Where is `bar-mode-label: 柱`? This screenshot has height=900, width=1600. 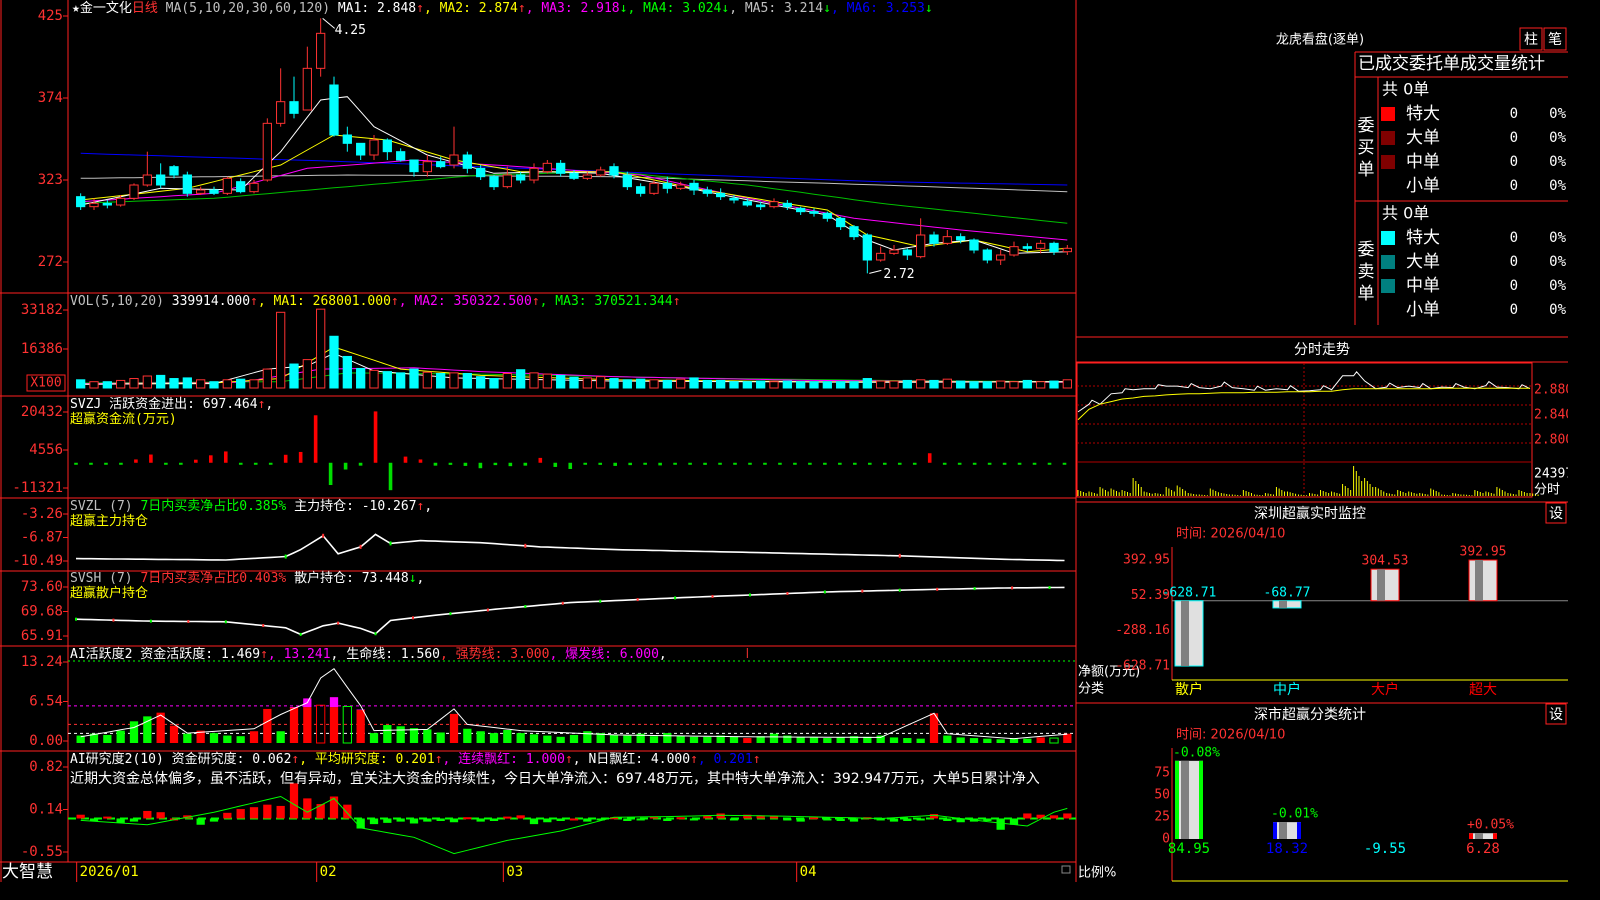 bar-mode-label: 柱 is located at coordinates (1531, 40).